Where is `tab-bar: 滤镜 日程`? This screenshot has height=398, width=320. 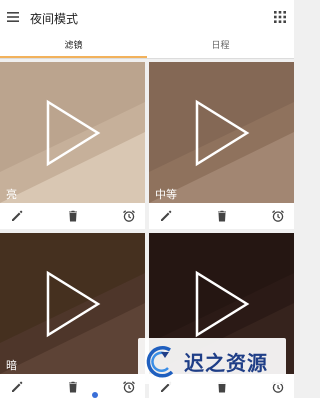 tab-bar: 滤镜 日程 is located at coordinates (147, 47).